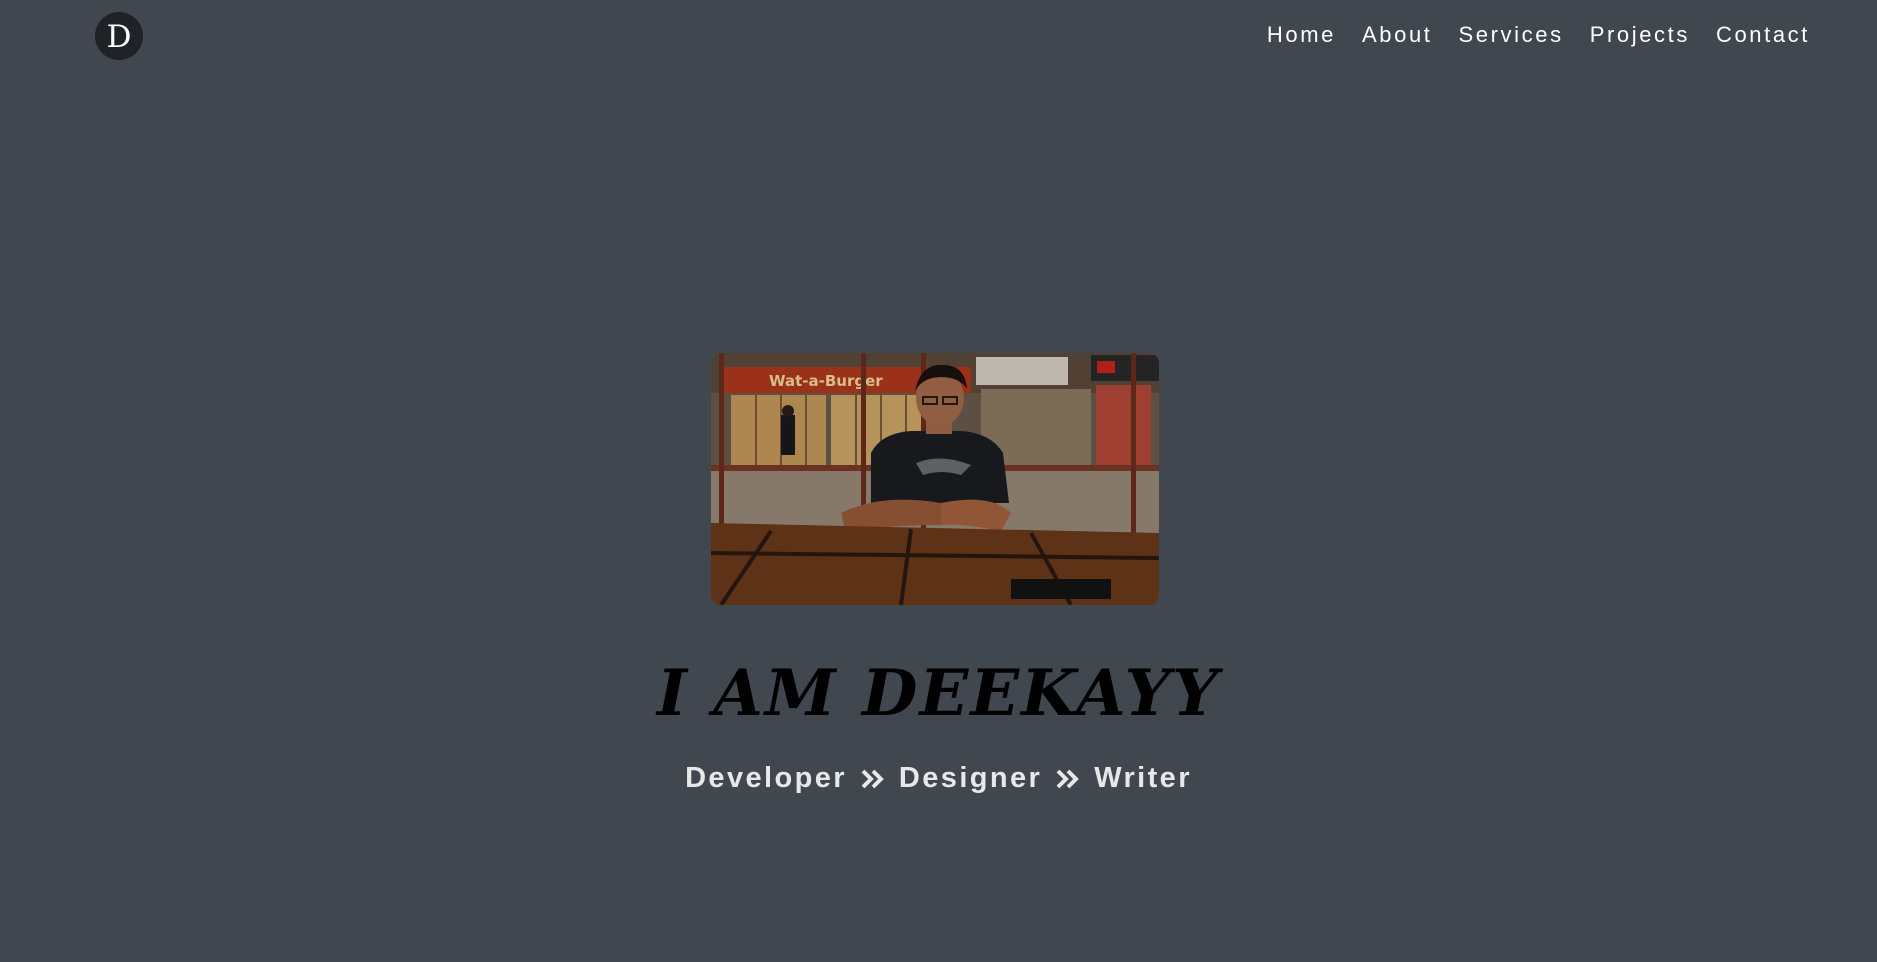  Describe the element at coordinates (1301, 35) in the screenshot. I see `nav-home-link: Home` at that location.